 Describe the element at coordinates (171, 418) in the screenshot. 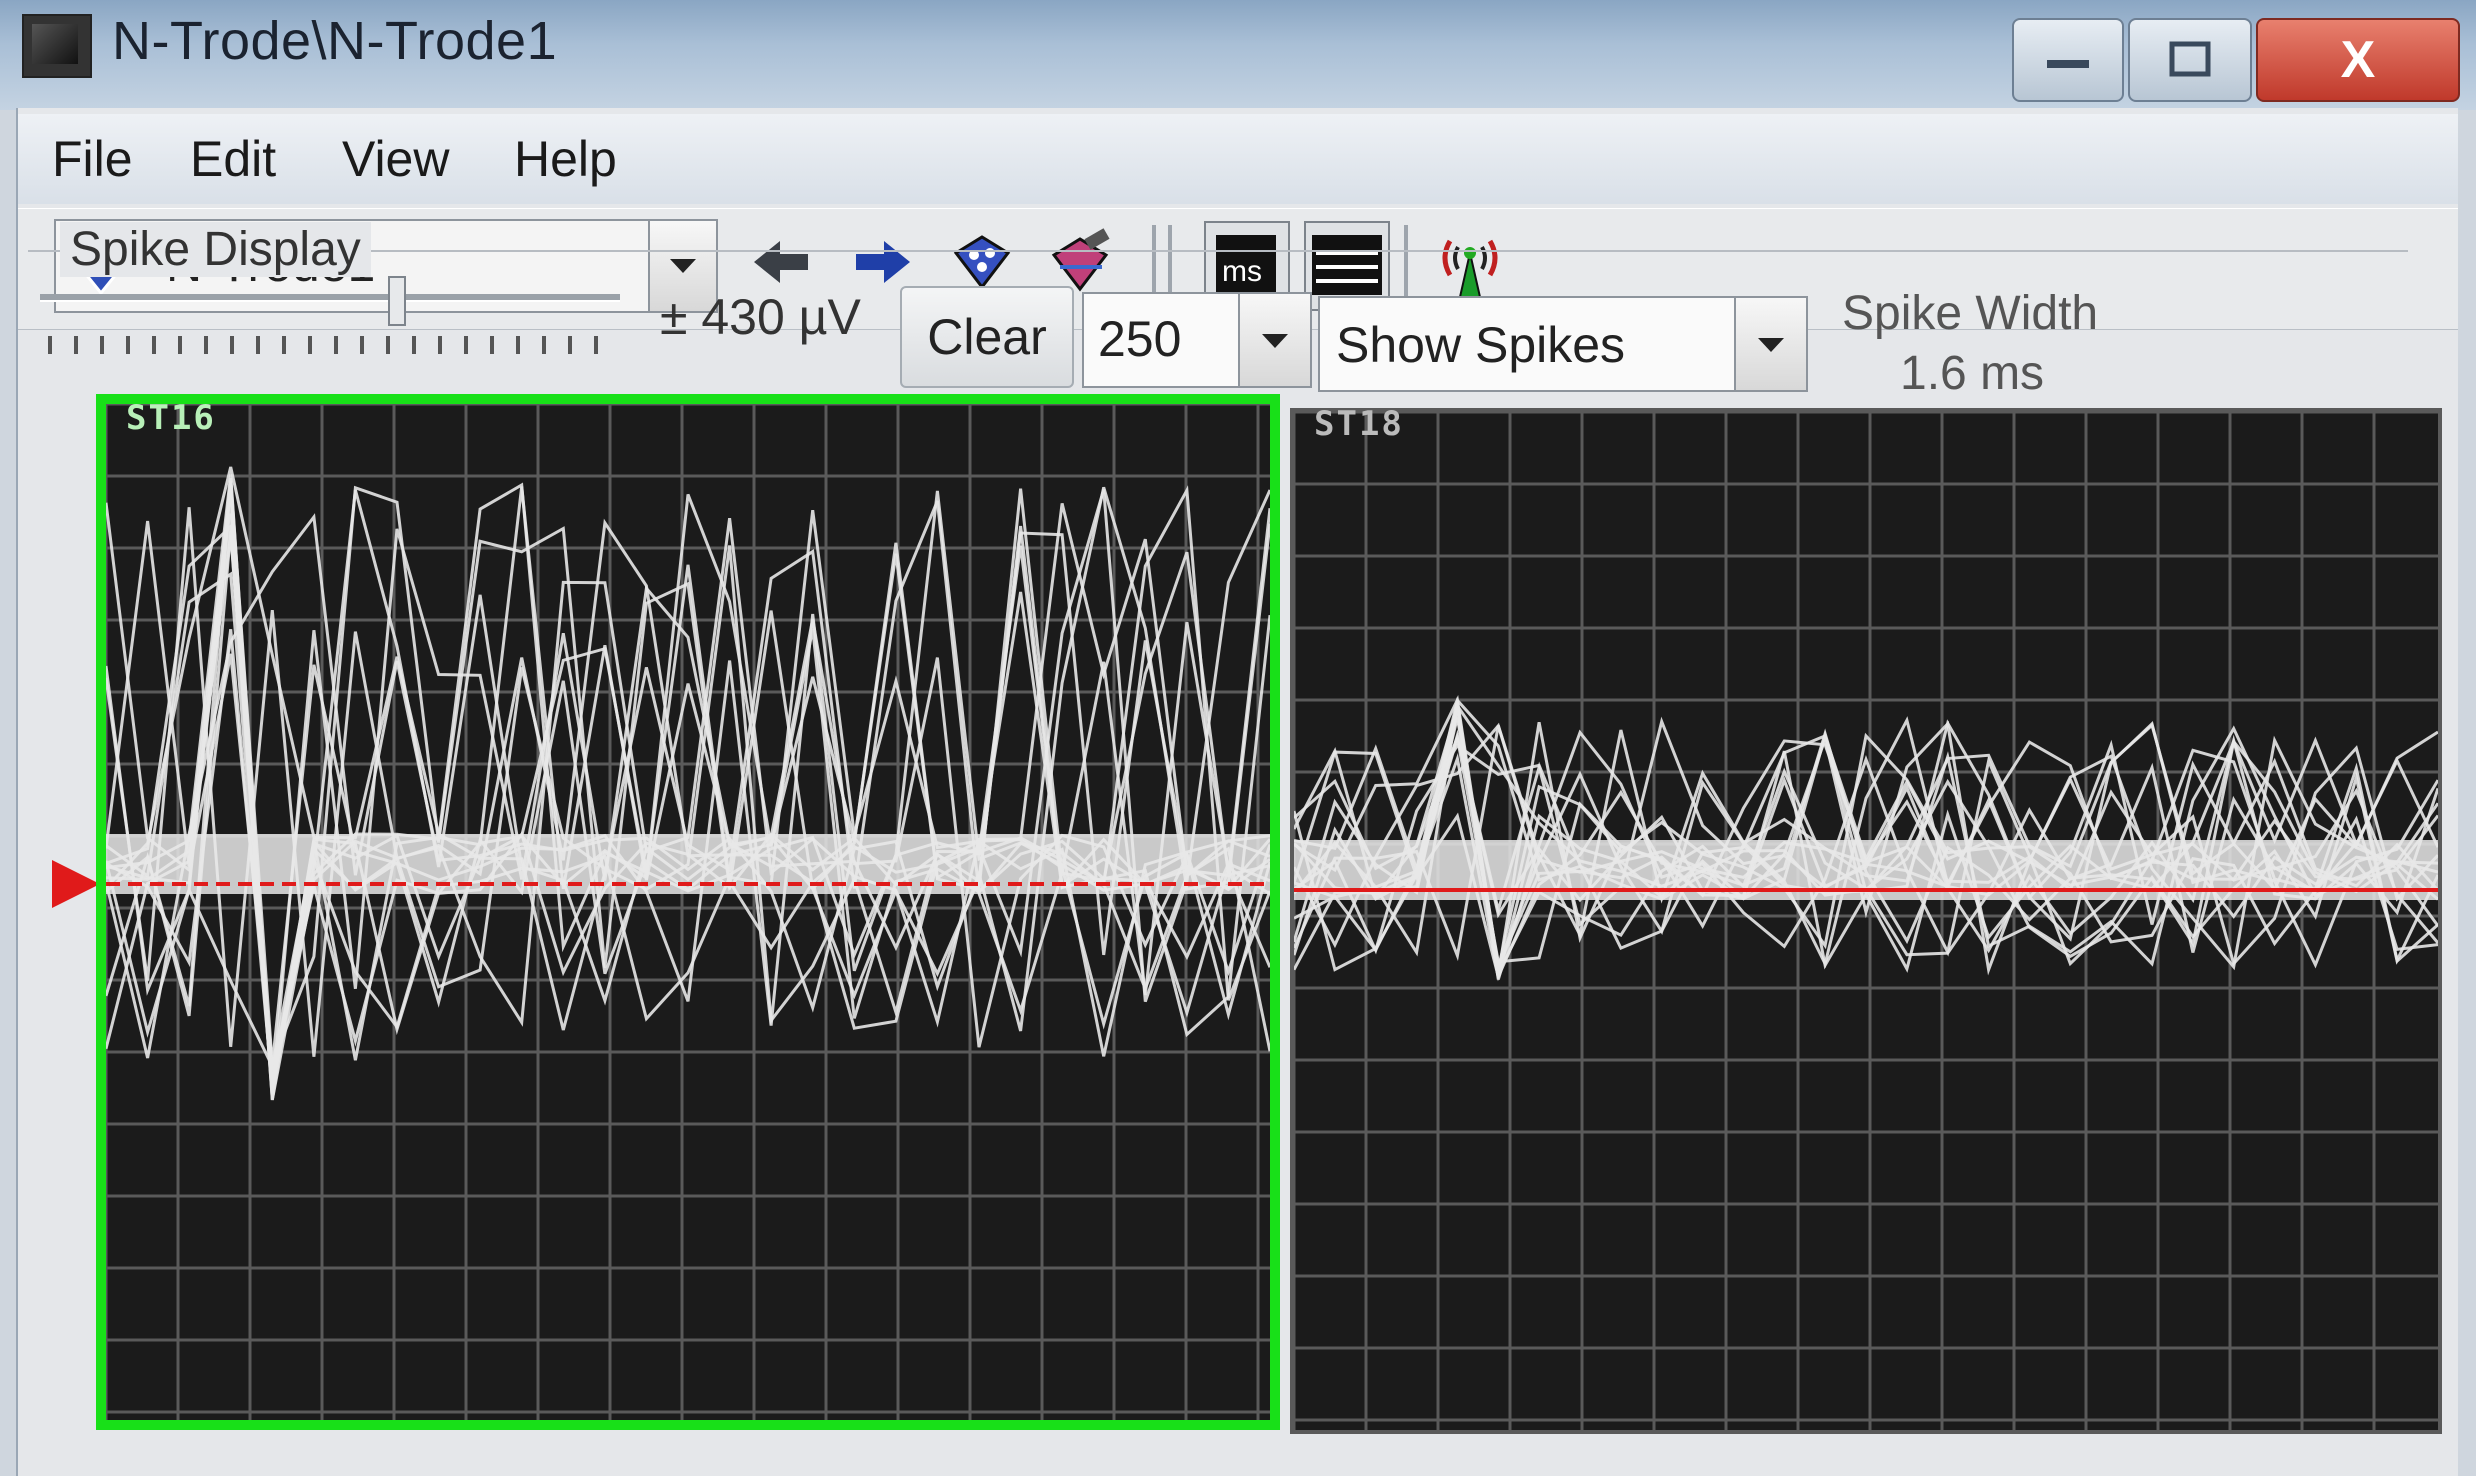

I see `panel-label: ST16` at that location.